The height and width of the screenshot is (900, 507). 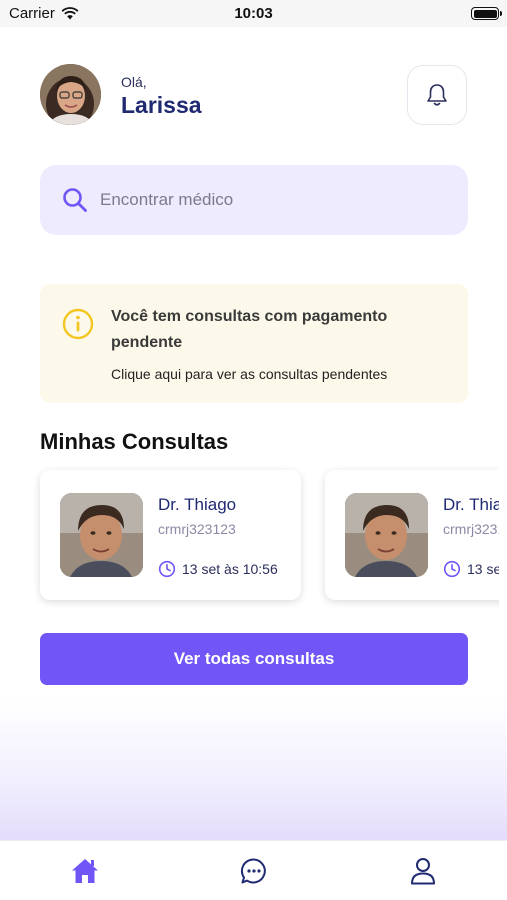 I want to click on search-bar, so click(x=254, y=200).